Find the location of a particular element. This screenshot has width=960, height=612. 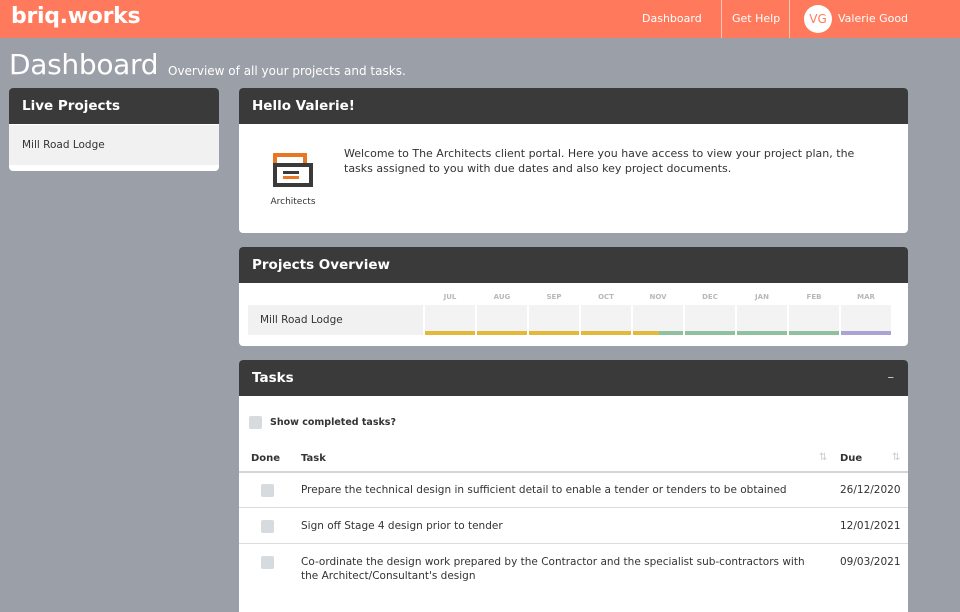

column-header-done: Done is located at coordinates (265, 458).